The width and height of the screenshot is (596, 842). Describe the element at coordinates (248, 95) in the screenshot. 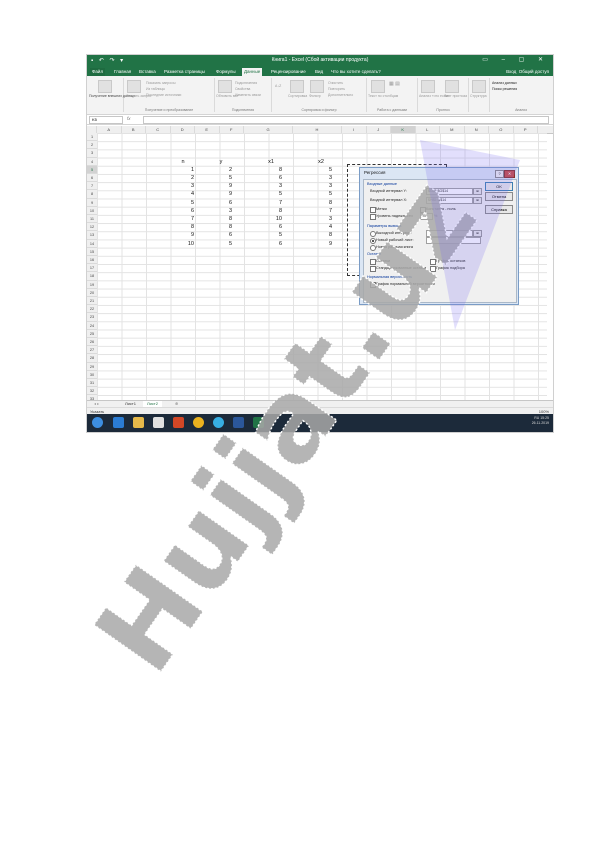

I see `edit-links-label: Изменить связи` at that location.